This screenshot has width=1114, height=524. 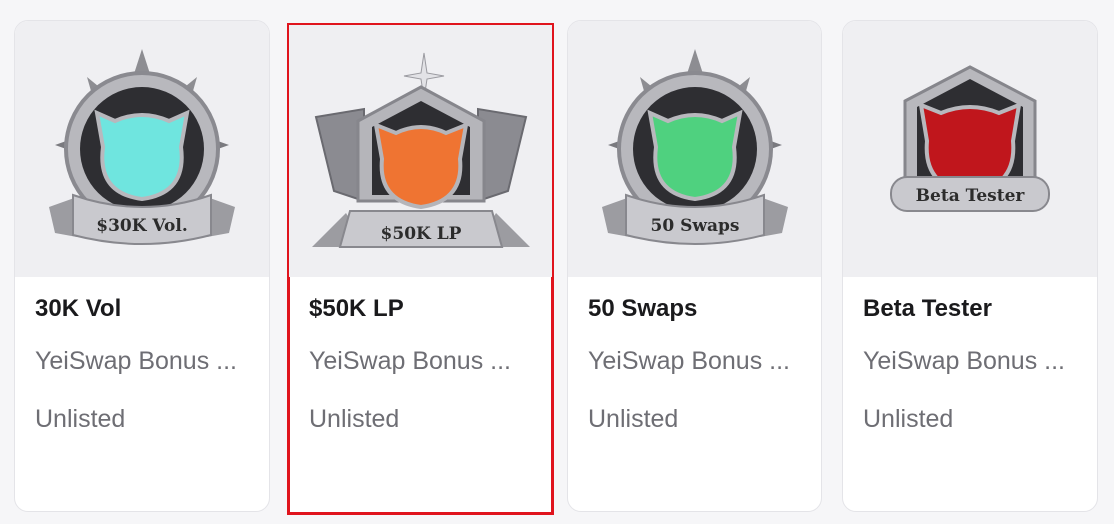 I want to click on nft-name: 30K Vol, so click(x=78, y=308).